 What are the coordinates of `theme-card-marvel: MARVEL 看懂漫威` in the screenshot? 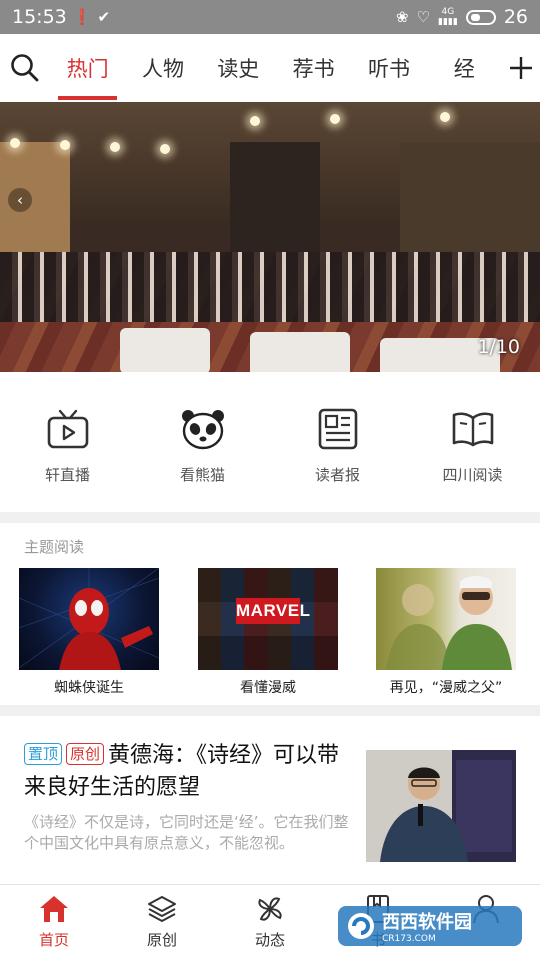 It's located at (268, 632).